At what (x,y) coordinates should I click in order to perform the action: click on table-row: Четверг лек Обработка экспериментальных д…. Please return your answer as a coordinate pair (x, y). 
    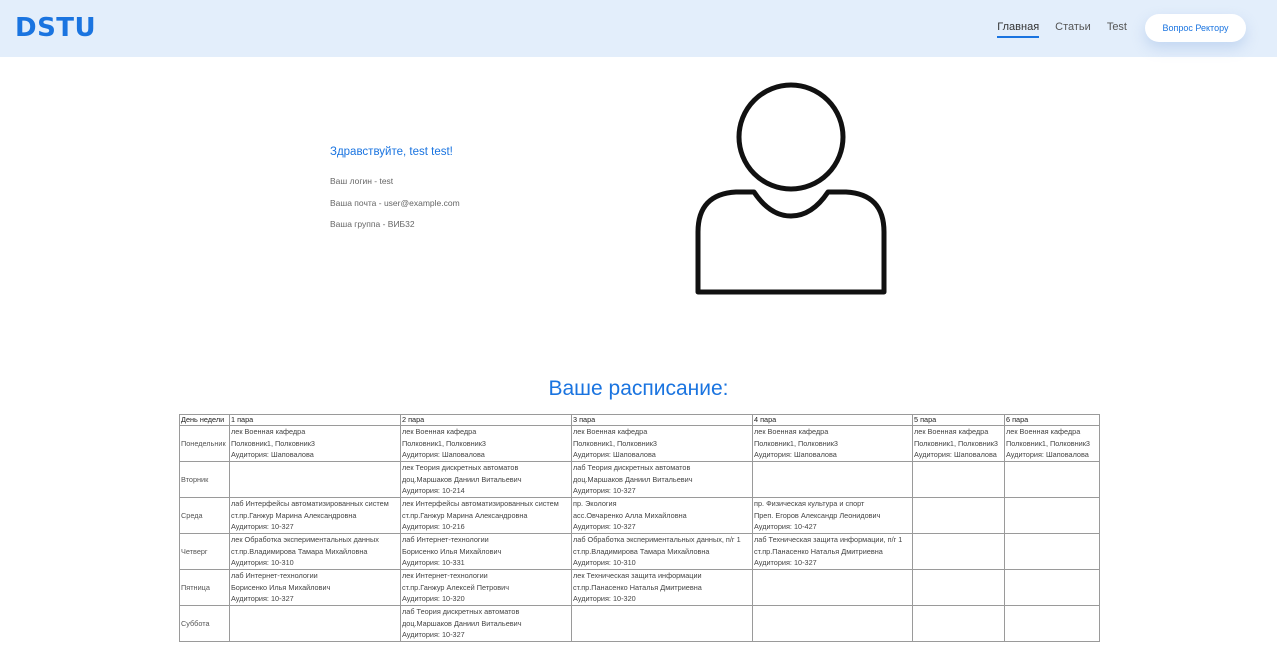
    Looking at the image, I should click on (639, 551).